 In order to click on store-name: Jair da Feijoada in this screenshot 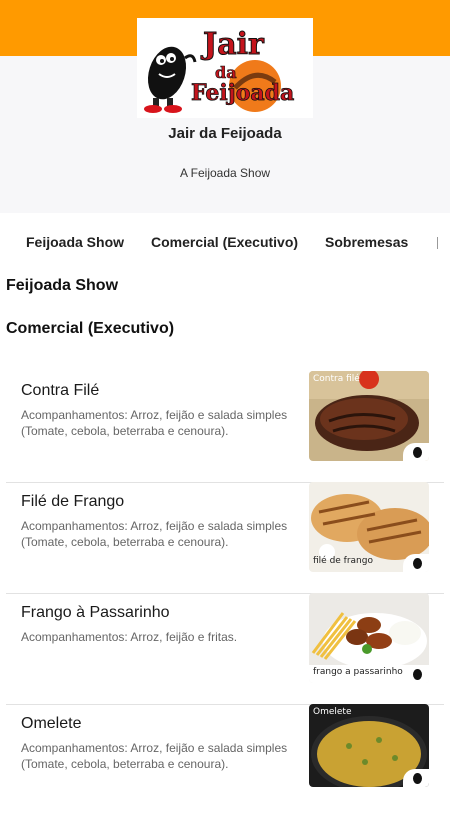, I will do `click(225, 133)`.